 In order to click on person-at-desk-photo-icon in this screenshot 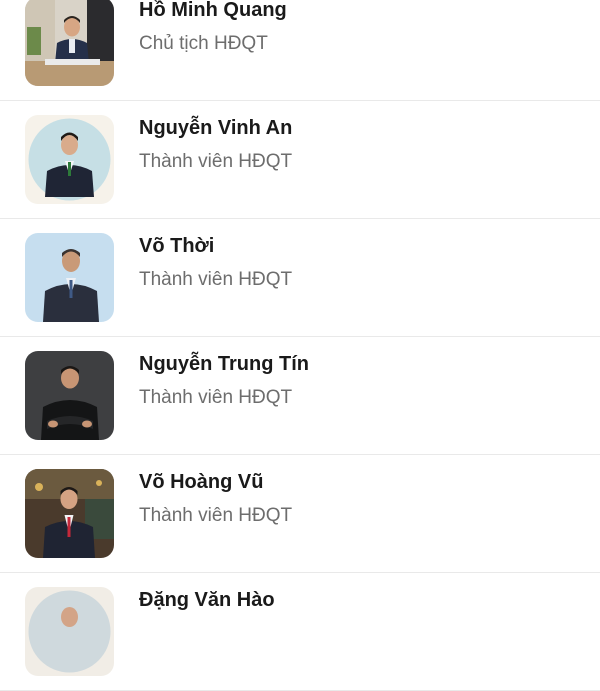, I will do `click(69, 43)`.